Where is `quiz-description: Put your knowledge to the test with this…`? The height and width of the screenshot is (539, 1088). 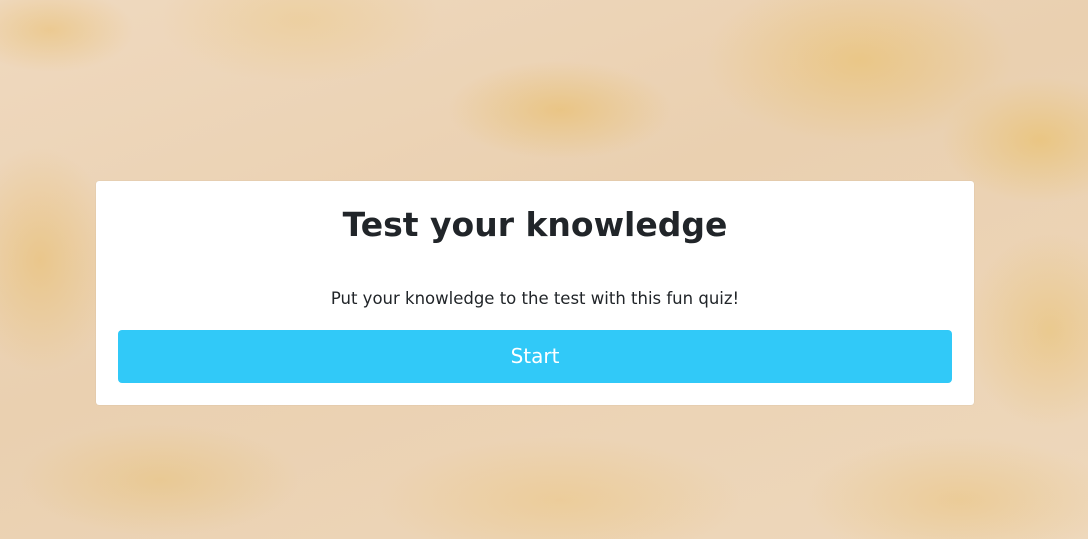 quiz-description: Put your knowledge to the test with this… is located at coordinates (535, 298).